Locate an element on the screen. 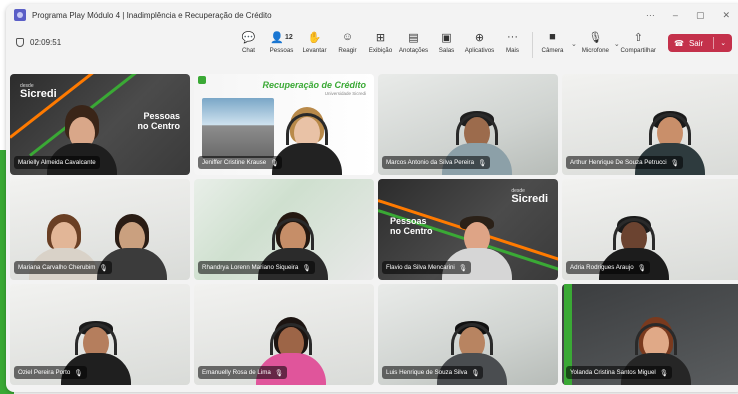  rooms-icon: ▣ is located at coordinates (446, 37).